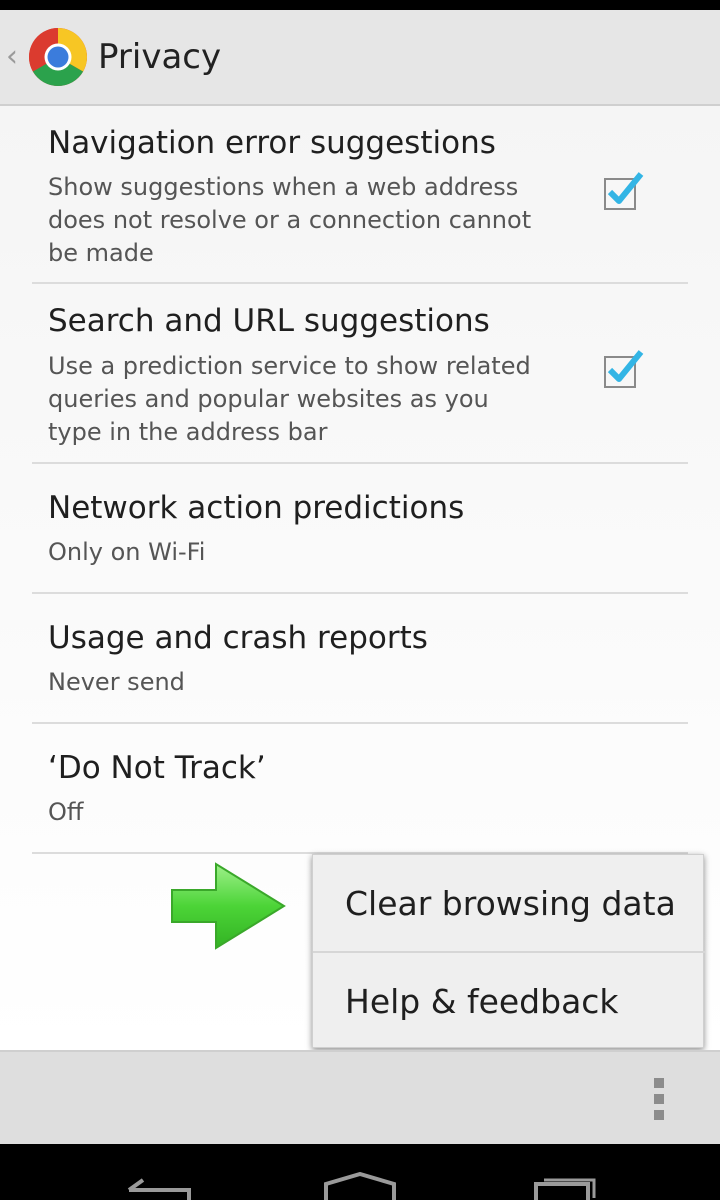 Image resolution: width=720 pixels, height=1200 pixels. What do you see at coordinates (360, 58) in the screenshot?
I see `action-bar: ‹ Privacy` at bounding box center [360, 58].